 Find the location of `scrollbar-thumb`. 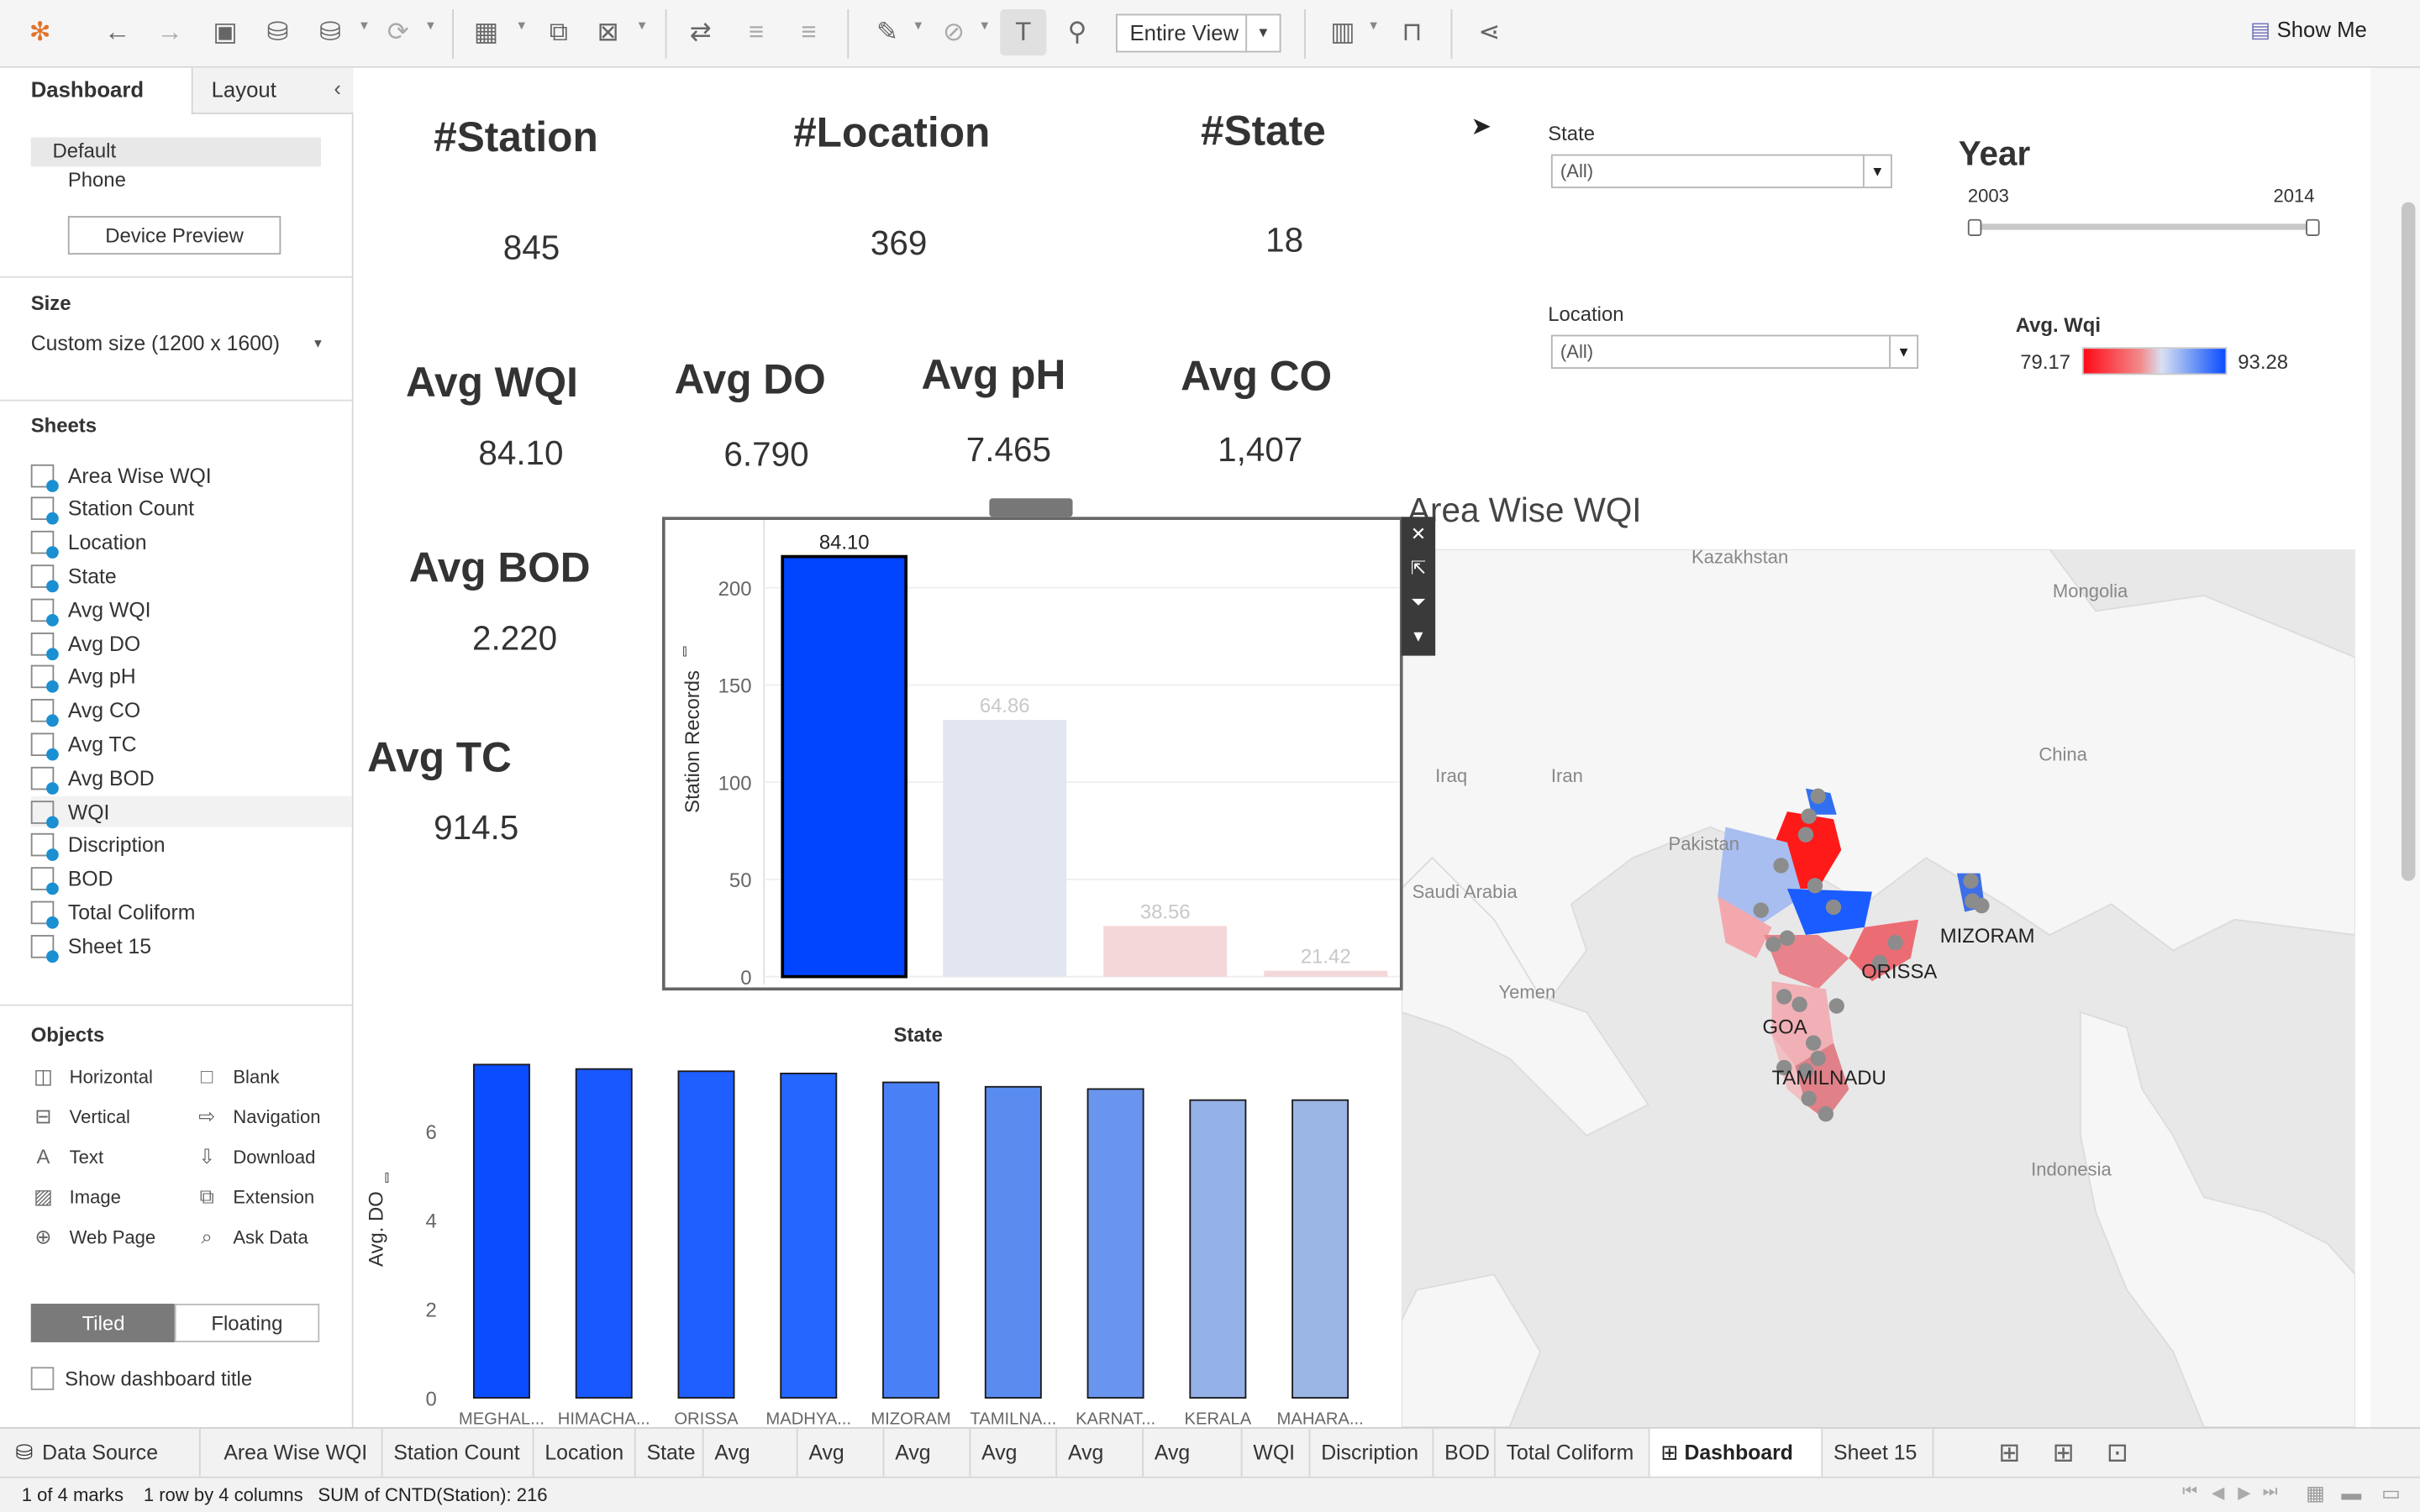

scrollbar-thumb is located at coordinates (2408, 541).